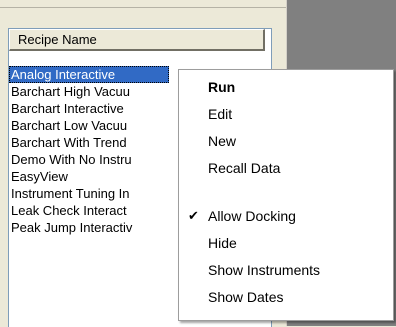  I want to click on menu-item-run: Run, so click(286, 87).